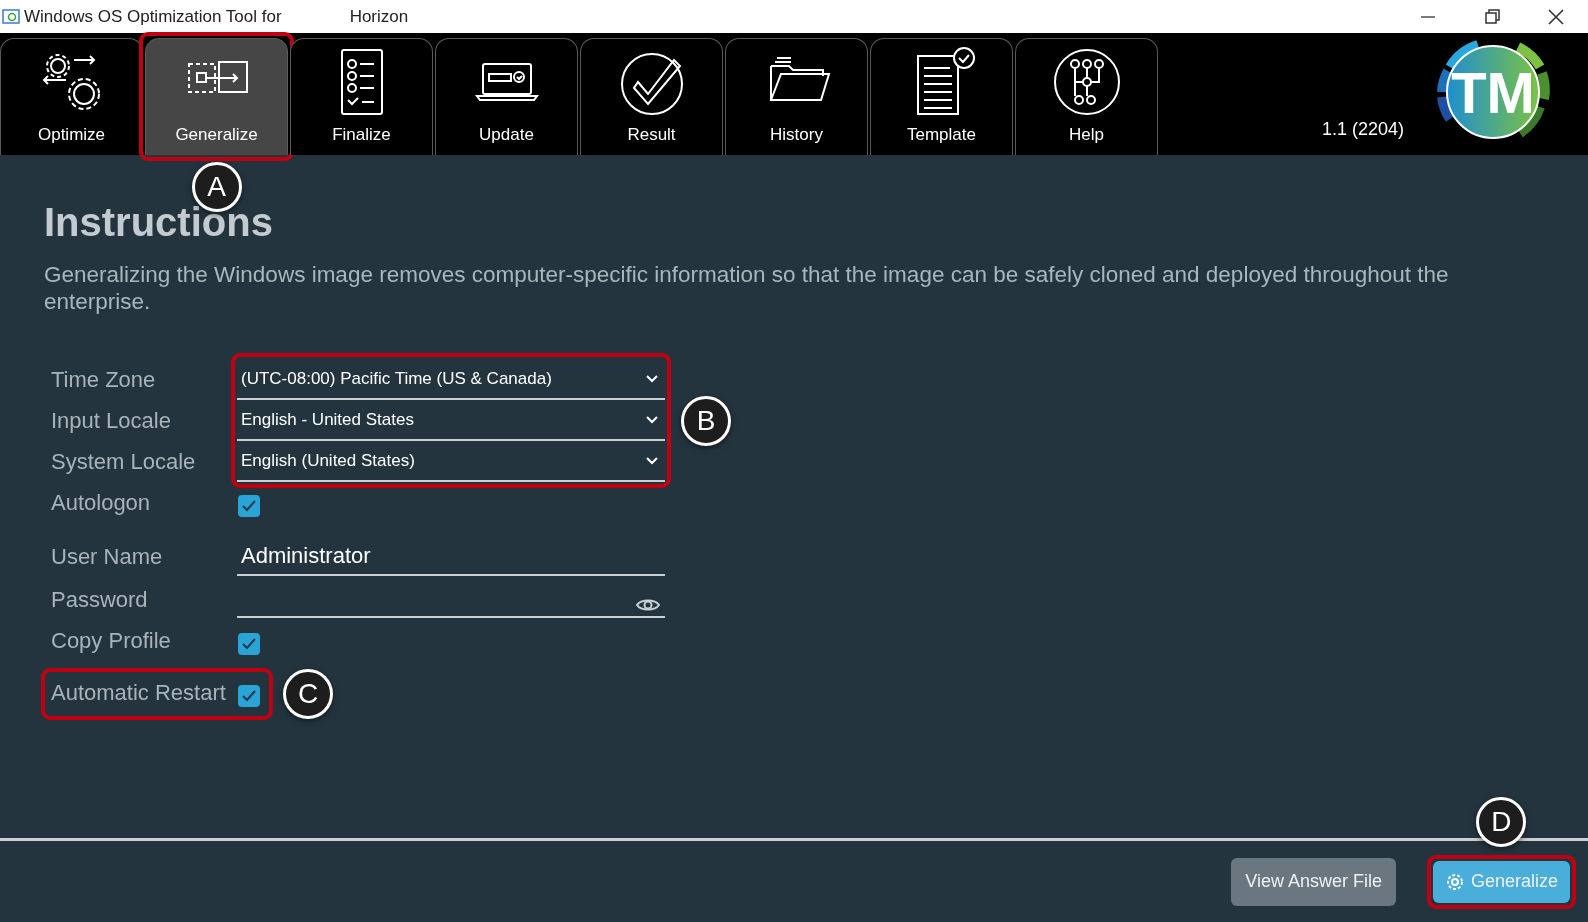 This screenshot has width=1588, height=922. I want to click on nav-tab: Result, so click(651, 96).